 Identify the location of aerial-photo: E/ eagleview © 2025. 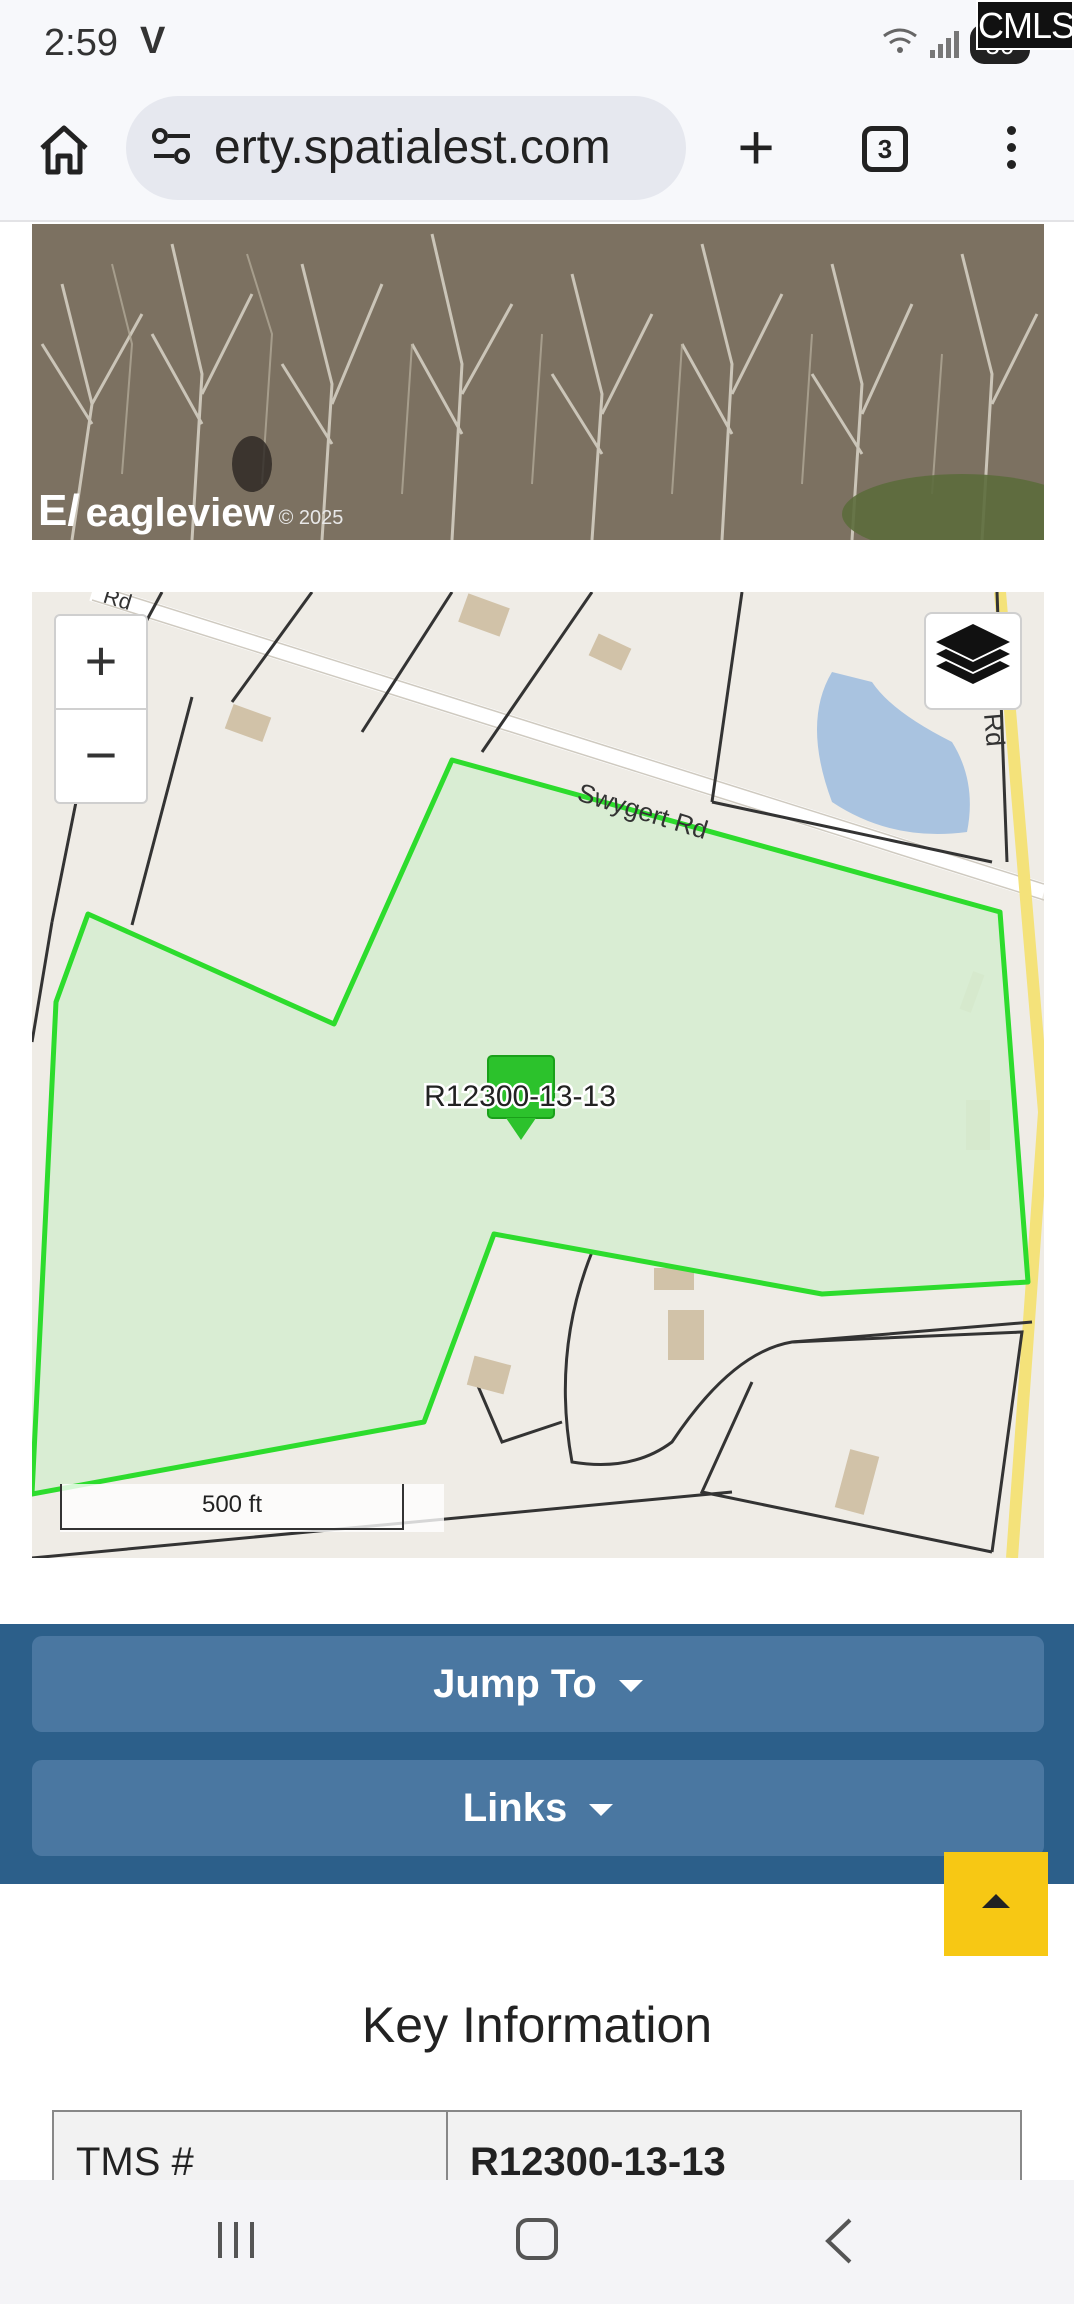
(538, 382).